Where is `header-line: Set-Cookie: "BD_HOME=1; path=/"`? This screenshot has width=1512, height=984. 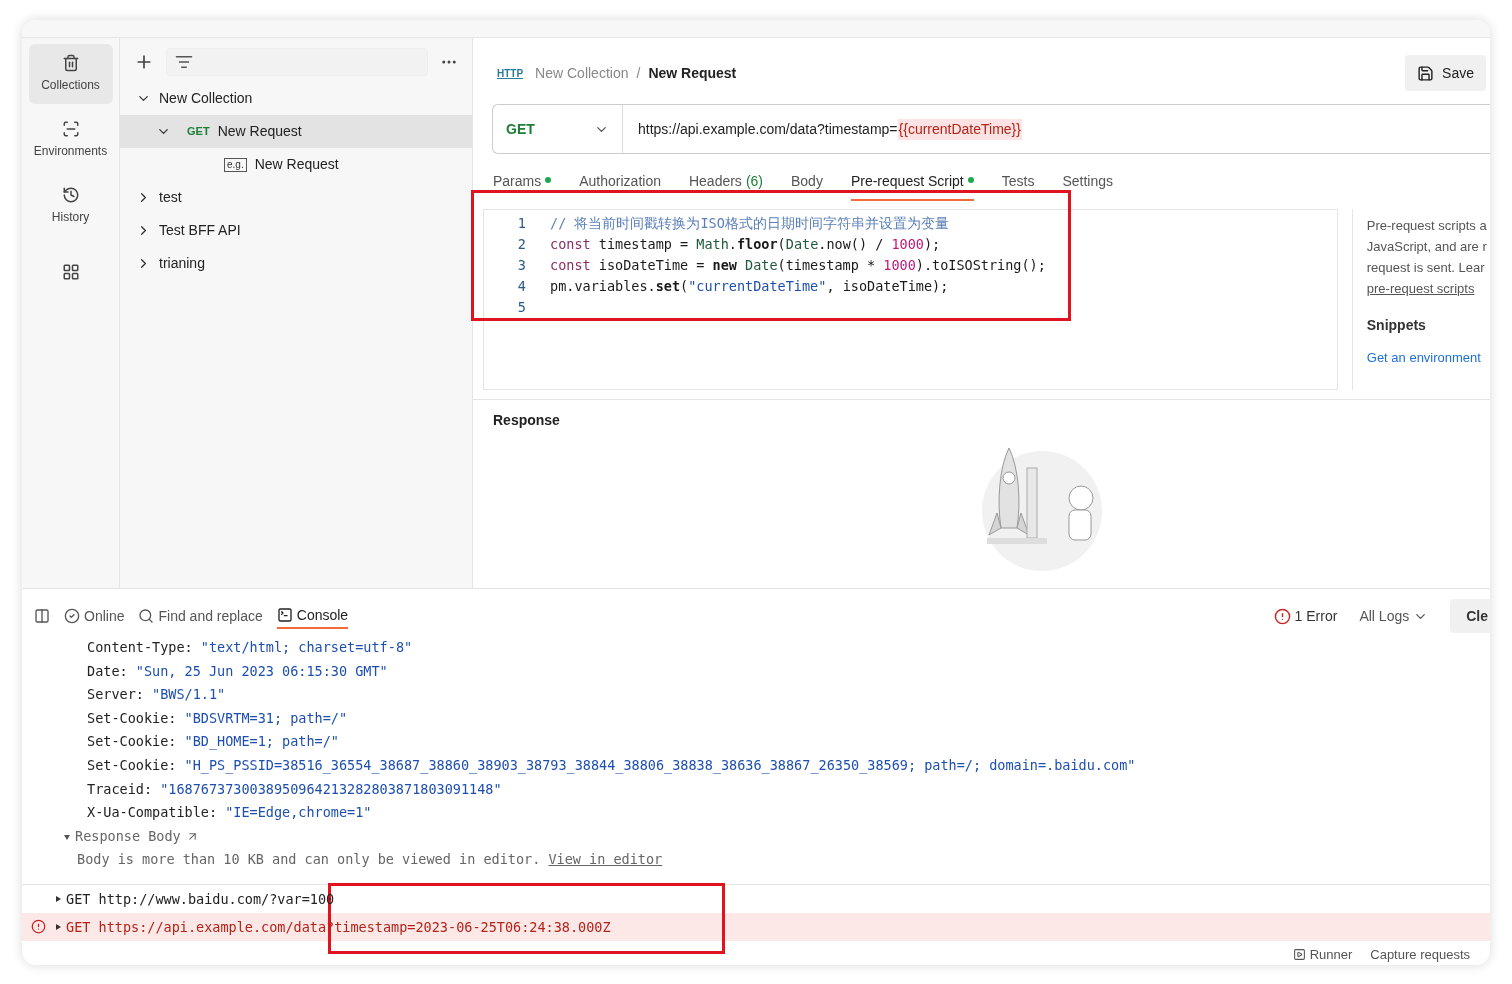 header-line: Set-Cookie: "BD_HOME=1; path=/" is located at coordinates (213, 742).